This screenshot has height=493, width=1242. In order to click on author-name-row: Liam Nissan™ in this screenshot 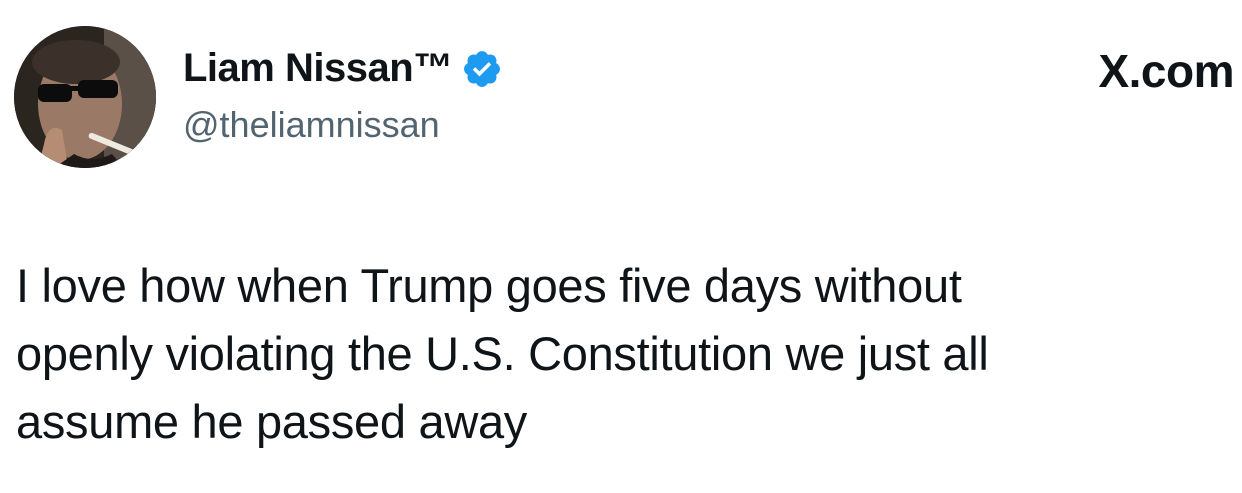, I will do `click(343, 68)`.